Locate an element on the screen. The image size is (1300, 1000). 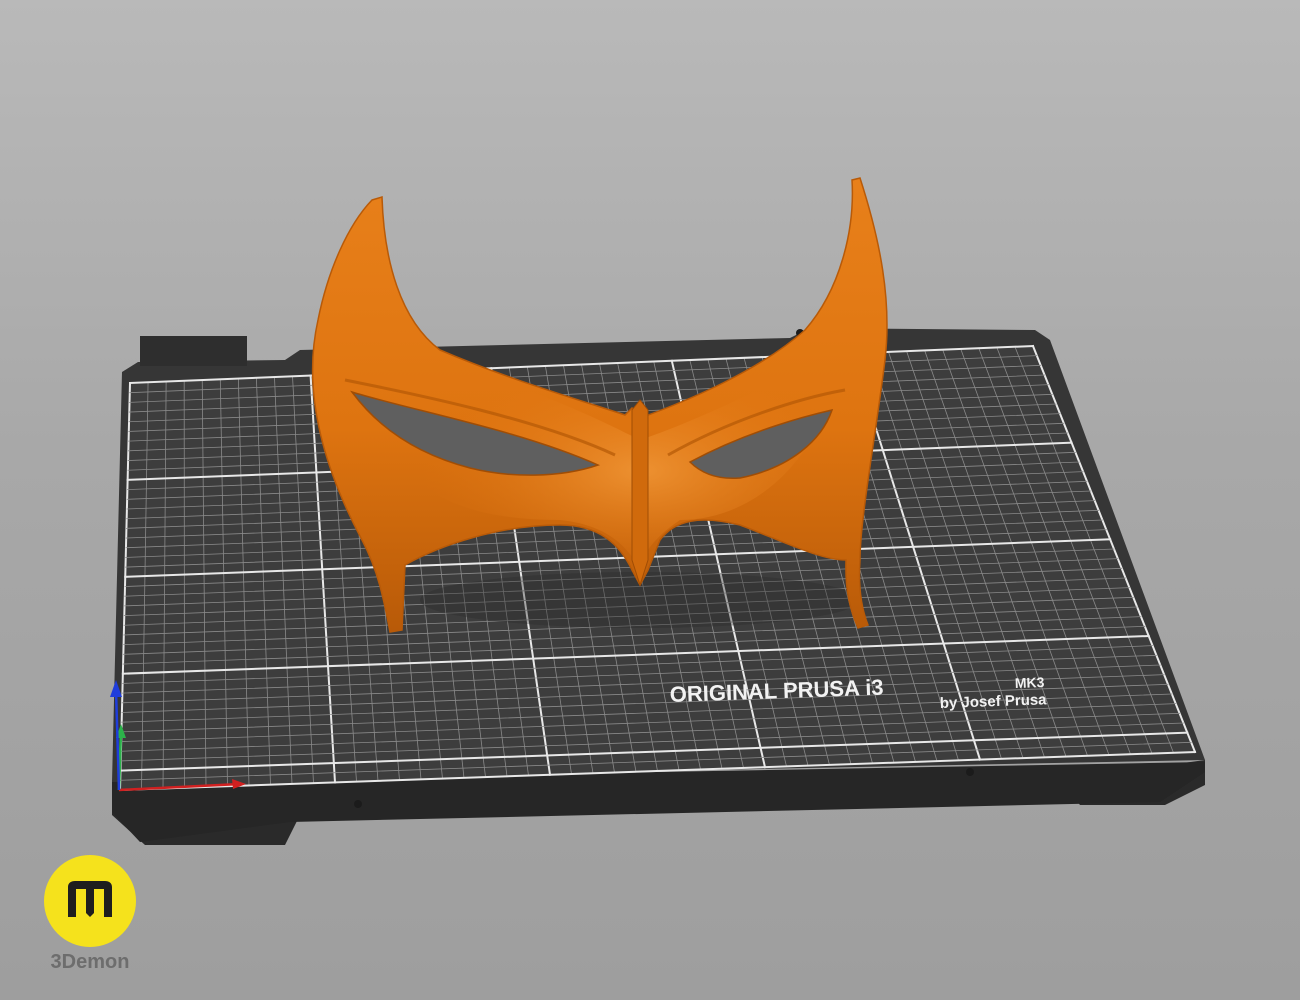
bed-model-text: MK3 is located at coordinates (1030, 682).